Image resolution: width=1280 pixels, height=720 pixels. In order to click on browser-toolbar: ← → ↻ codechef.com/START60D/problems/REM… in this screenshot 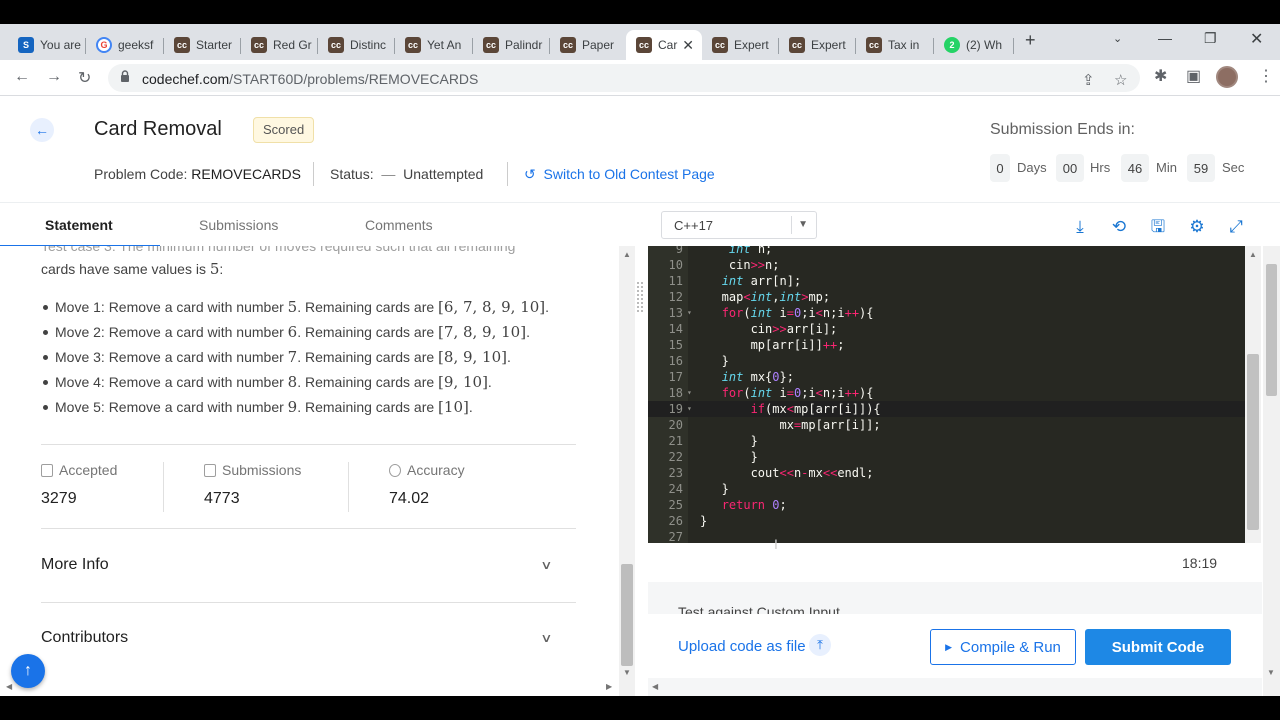, I will do `click(640, 78)`.